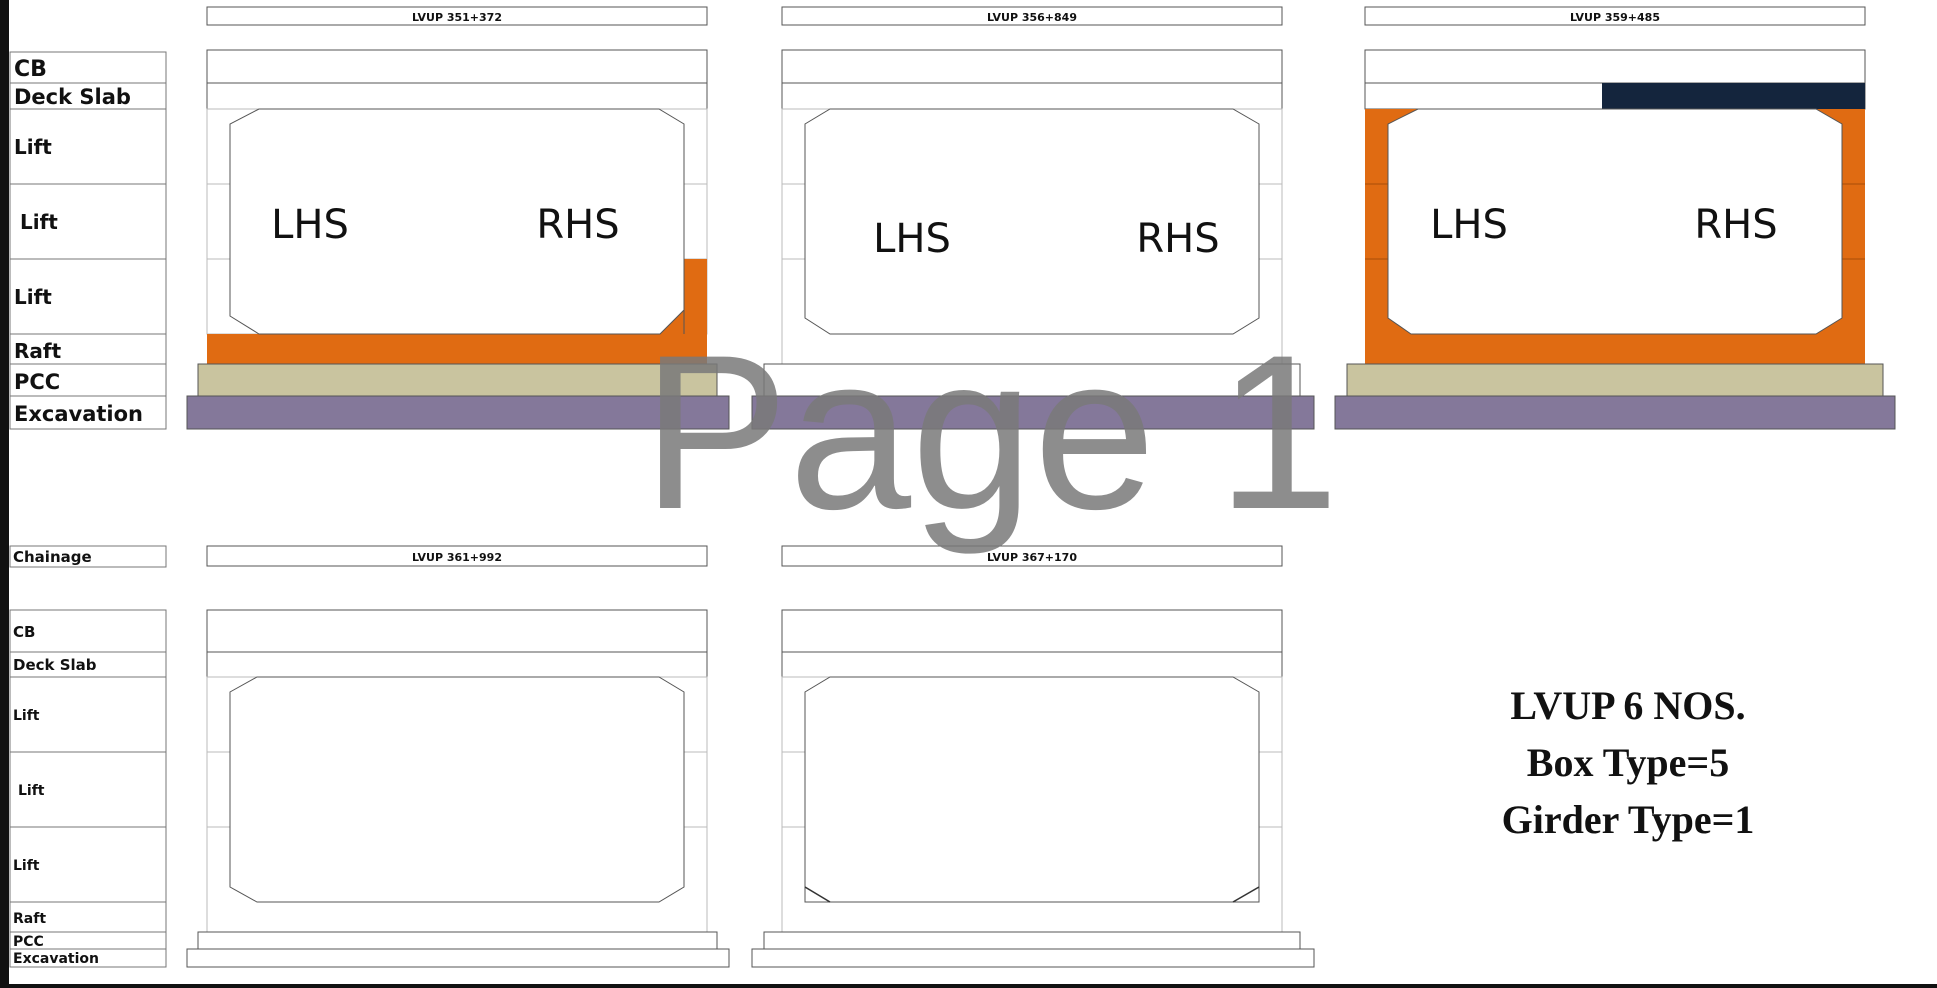 The width and height of the screenshot is (1937, 988). I want to click on row-label-lift-3: Lift, so click(33, 147).